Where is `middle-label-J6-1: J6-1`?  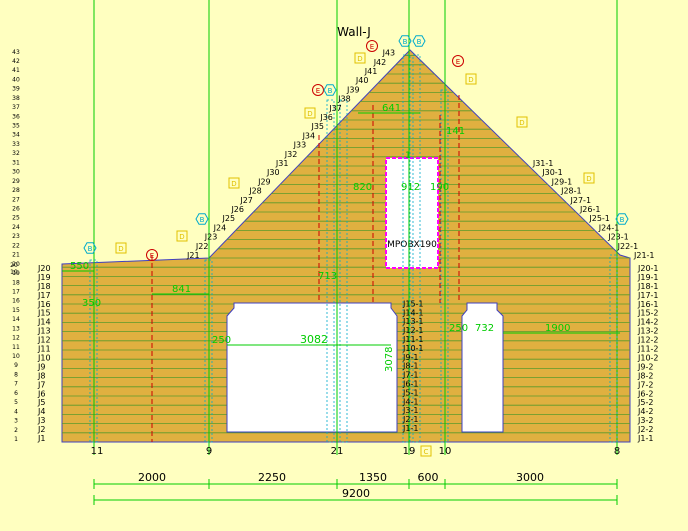 middle-label-J6-1: J6-1 is located at coordinates (410, 384).